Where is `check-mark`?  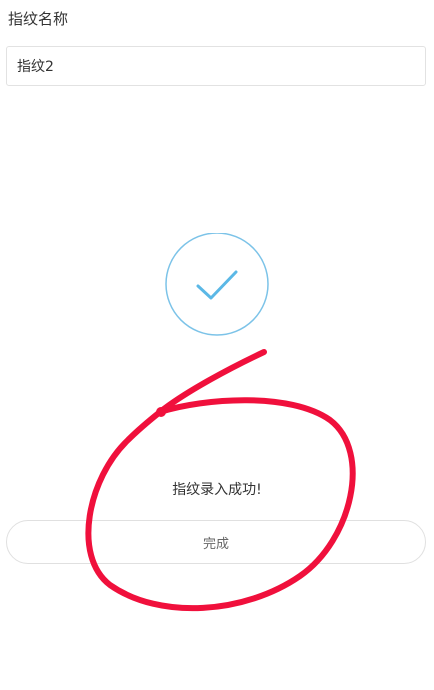 check-mark is located at coordinates (217, 285).